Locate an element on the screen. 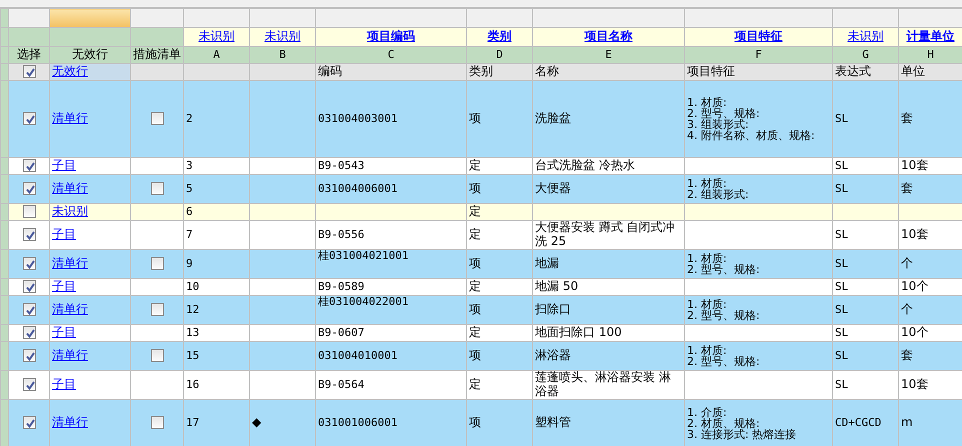  column-letter: G is located at coordinates (865, 55).